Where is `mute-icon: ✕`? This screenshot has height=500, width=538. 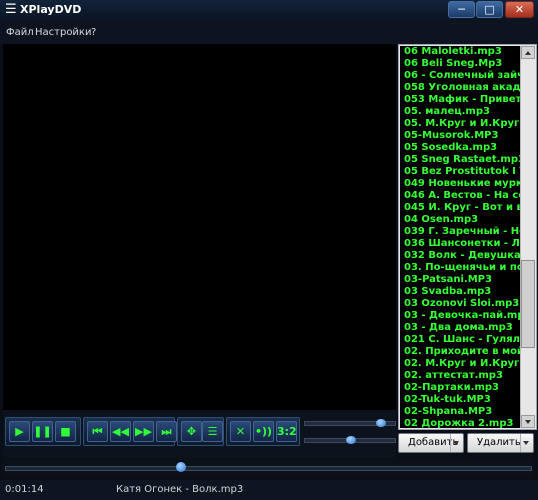 mute-icon: ✕ is located at coordinates (240, 431).